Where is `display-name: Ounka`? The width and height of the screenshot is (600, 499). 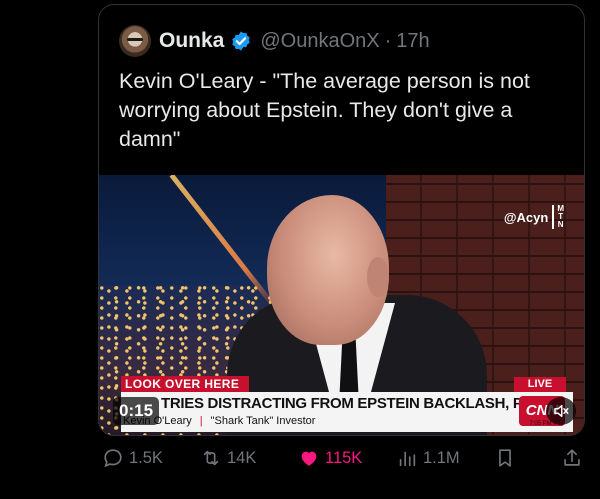 display-name: Ounka is located at coordinates (191, 41).